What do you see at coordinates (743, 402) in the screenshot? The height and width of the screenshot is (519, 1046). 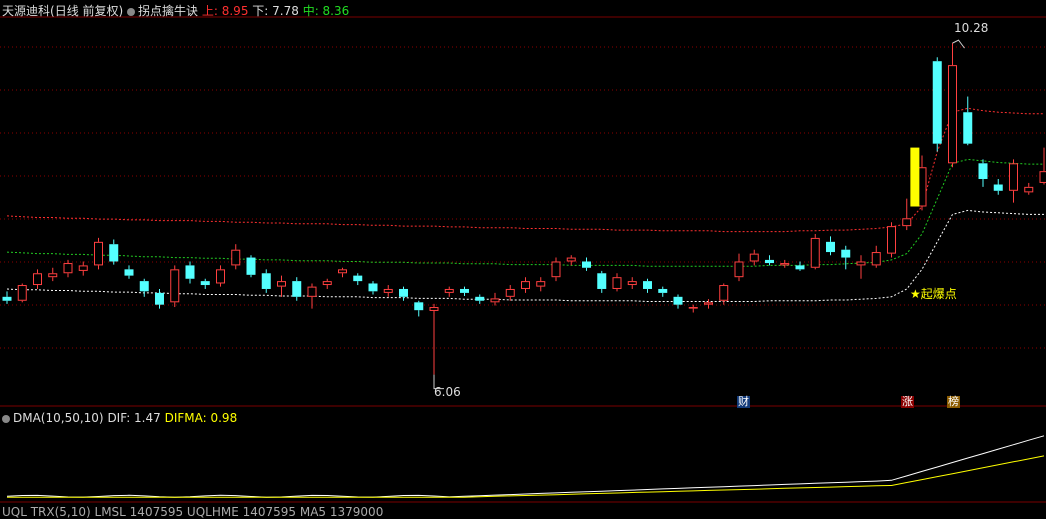 I see `event-tag-finance: 财` at bounding box center [743, 402].